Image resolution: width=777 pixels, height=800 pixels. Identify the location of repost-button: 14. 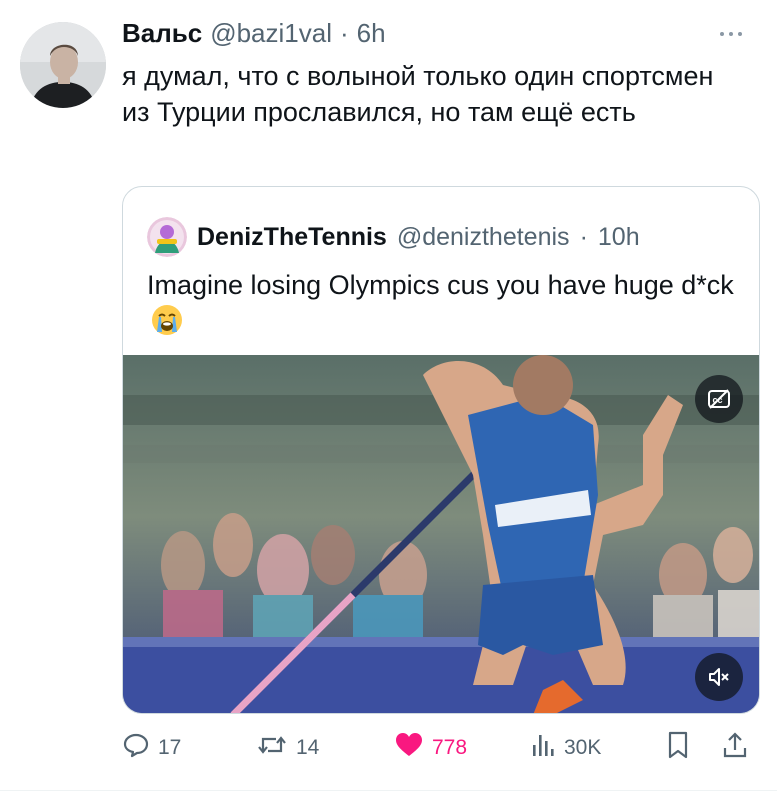
(287, 748).